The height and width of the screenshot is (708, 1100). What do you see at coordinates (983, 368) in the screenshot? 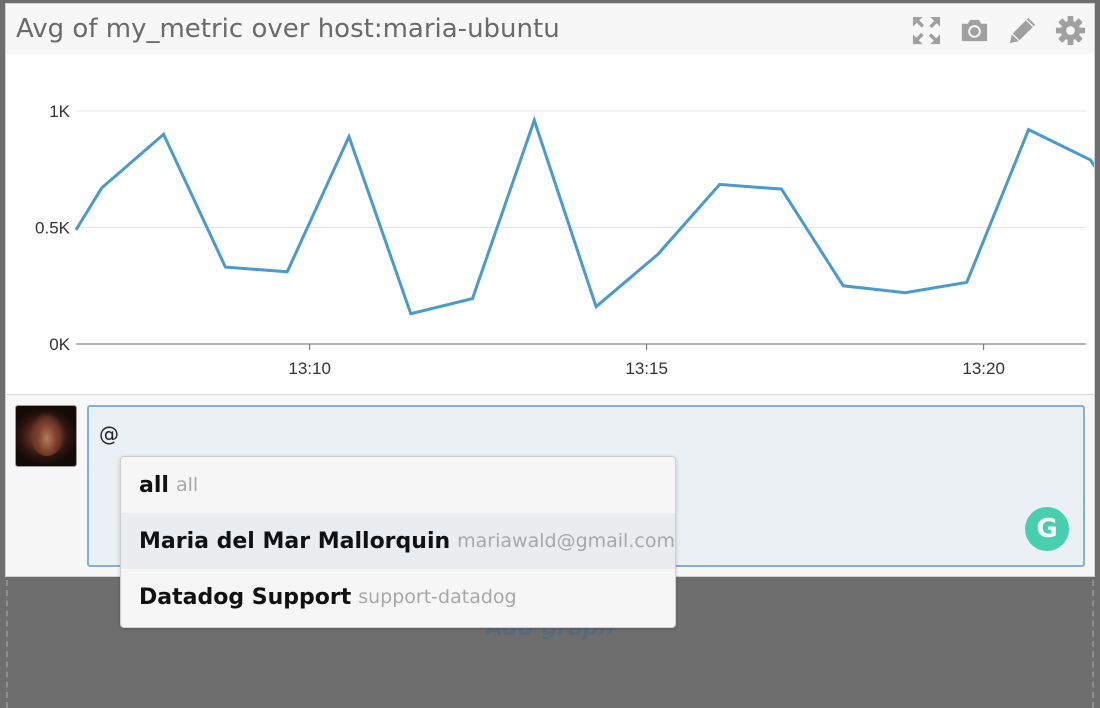
I see `x-tick-label: 13:20` at bounding box center [983, 368].